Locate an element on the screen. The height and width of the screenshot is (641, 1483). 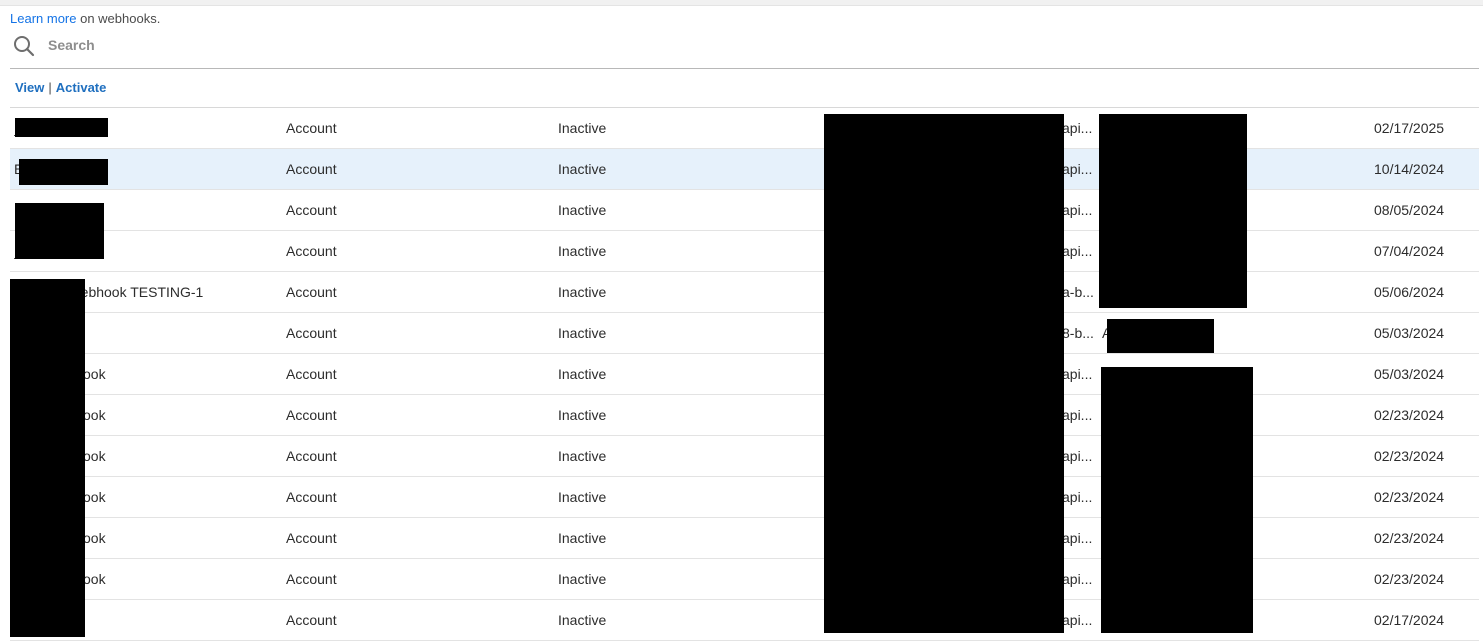
learn-more-suffix: on webhooks. is located at coordinates (118, 18).